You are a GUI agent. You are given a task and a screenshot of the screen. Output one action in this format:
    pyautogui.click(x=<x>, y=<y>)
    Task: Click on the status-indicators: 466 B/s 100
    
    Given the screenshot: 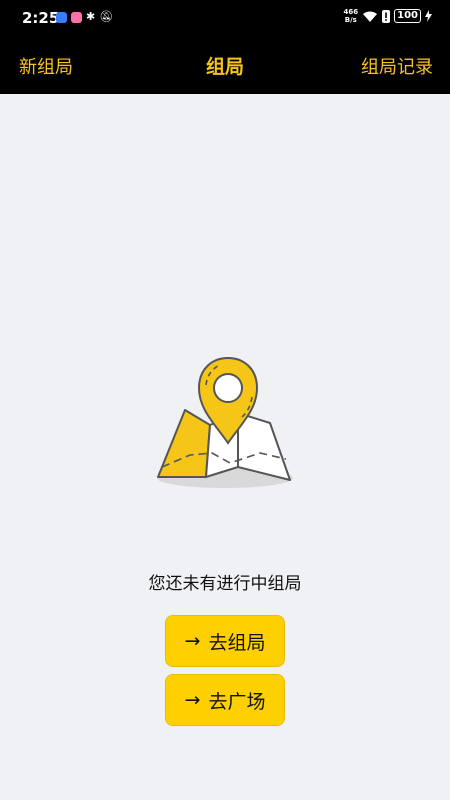 What is the action you would take?
    pyautogui.click(x=388, y=16)
    